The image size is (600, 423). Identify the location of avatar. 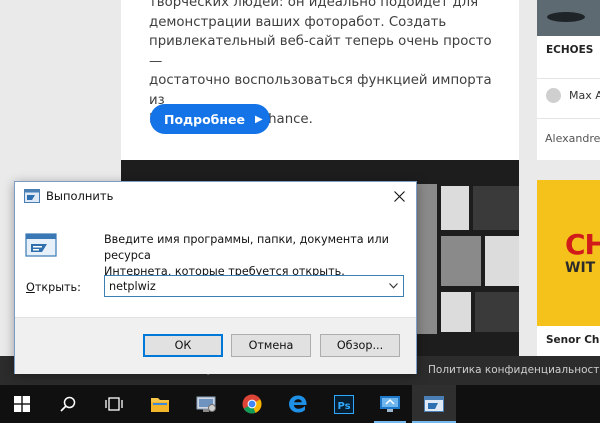
(553, 95).